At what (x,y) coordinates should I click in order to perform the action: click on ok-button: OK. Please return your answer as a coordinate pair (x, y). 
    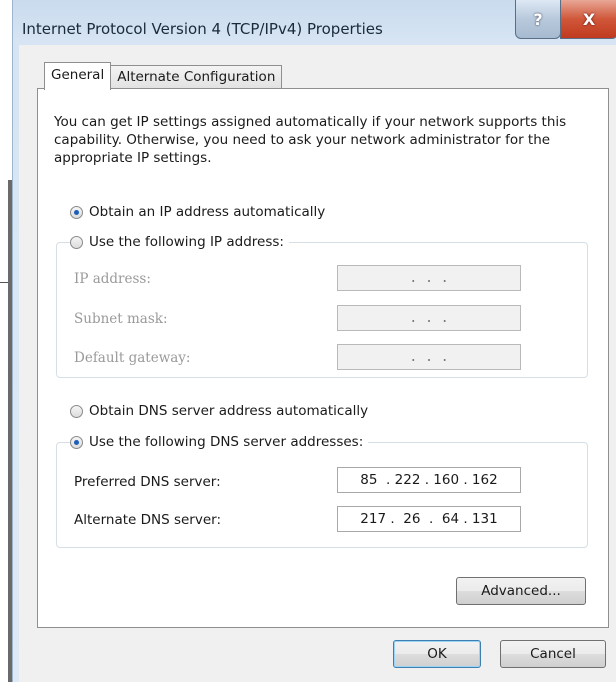
    Looking at the image, I should click on (437, 654).